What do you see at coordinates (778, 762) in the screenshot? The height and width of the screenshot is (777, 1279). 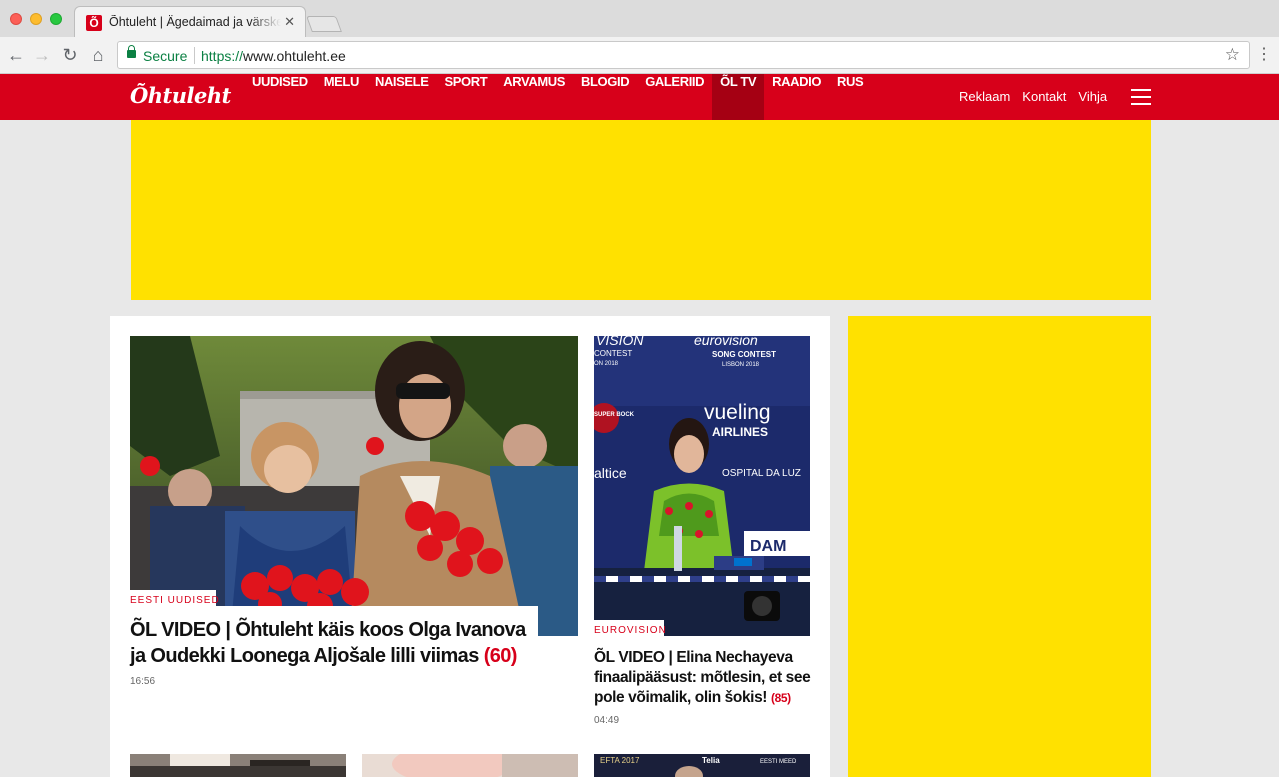 I see `image-text-eesti-meedia: EESTI MEED` at bounding box center [778, 762].